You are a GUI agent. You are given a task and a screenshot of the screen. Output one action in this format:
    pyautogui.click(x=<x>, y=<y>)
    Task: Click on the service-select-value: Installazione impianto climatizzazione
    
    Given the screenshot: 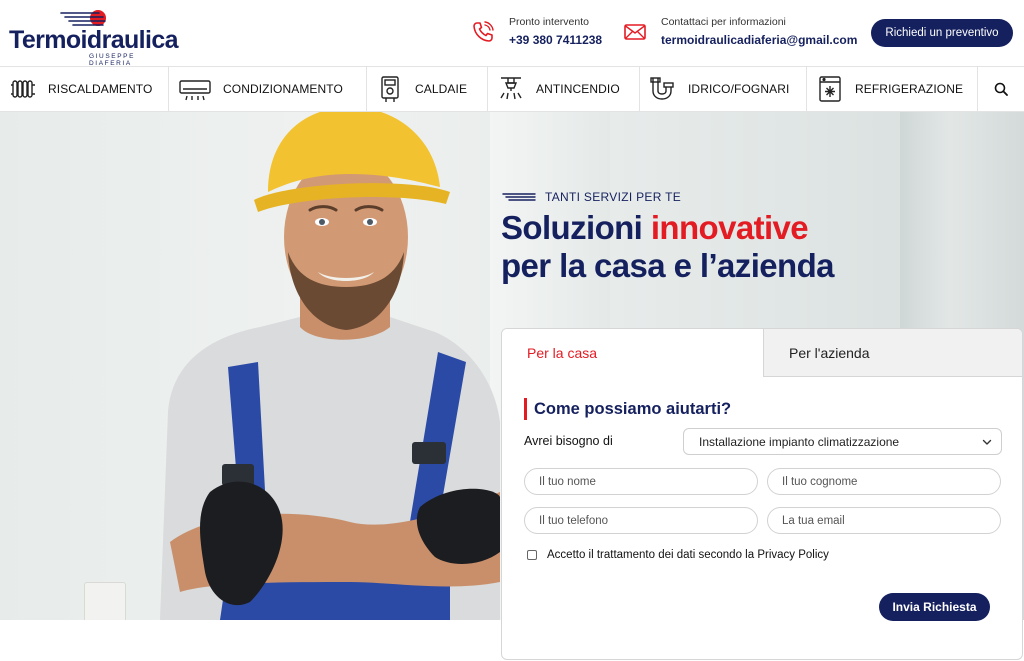 What is the action you would take?
    pyautogui.click(x=799, y=441)
    